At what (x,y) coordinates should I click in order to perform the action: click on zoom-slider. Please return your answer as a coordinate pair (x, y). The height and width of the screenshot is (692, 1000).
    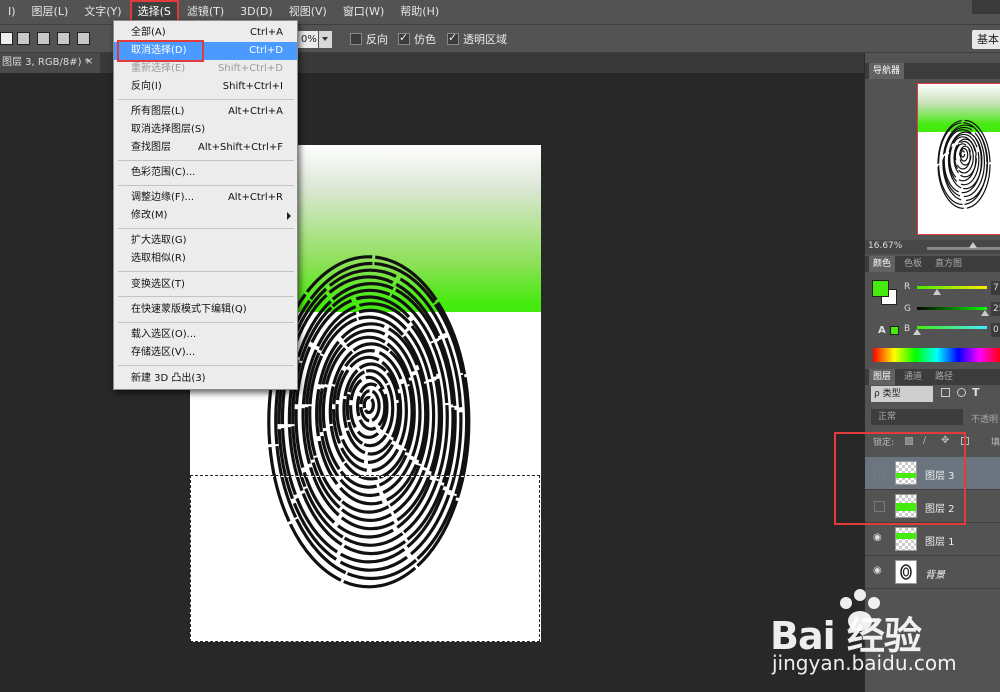
    Looking at the image, I should click on (963, 248).